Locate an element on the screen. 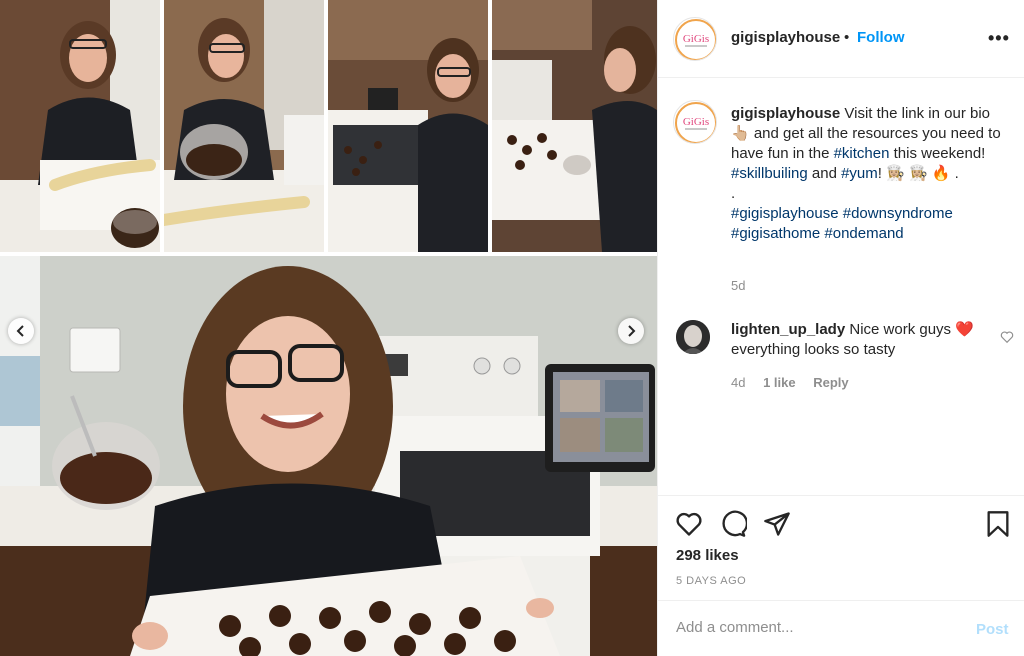  hashtag-gigisplayhouse: #gigisplayhouse is located at coordinates (785, 213).